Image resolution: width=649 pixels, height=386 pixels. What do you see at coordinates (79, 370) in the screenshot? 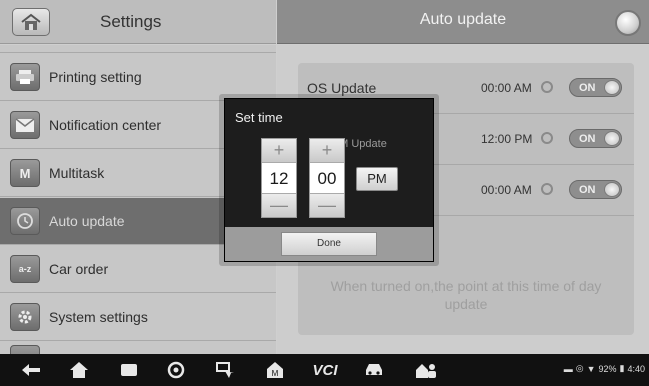
I see `home-nav-icon` at bounding box center [79, 370].